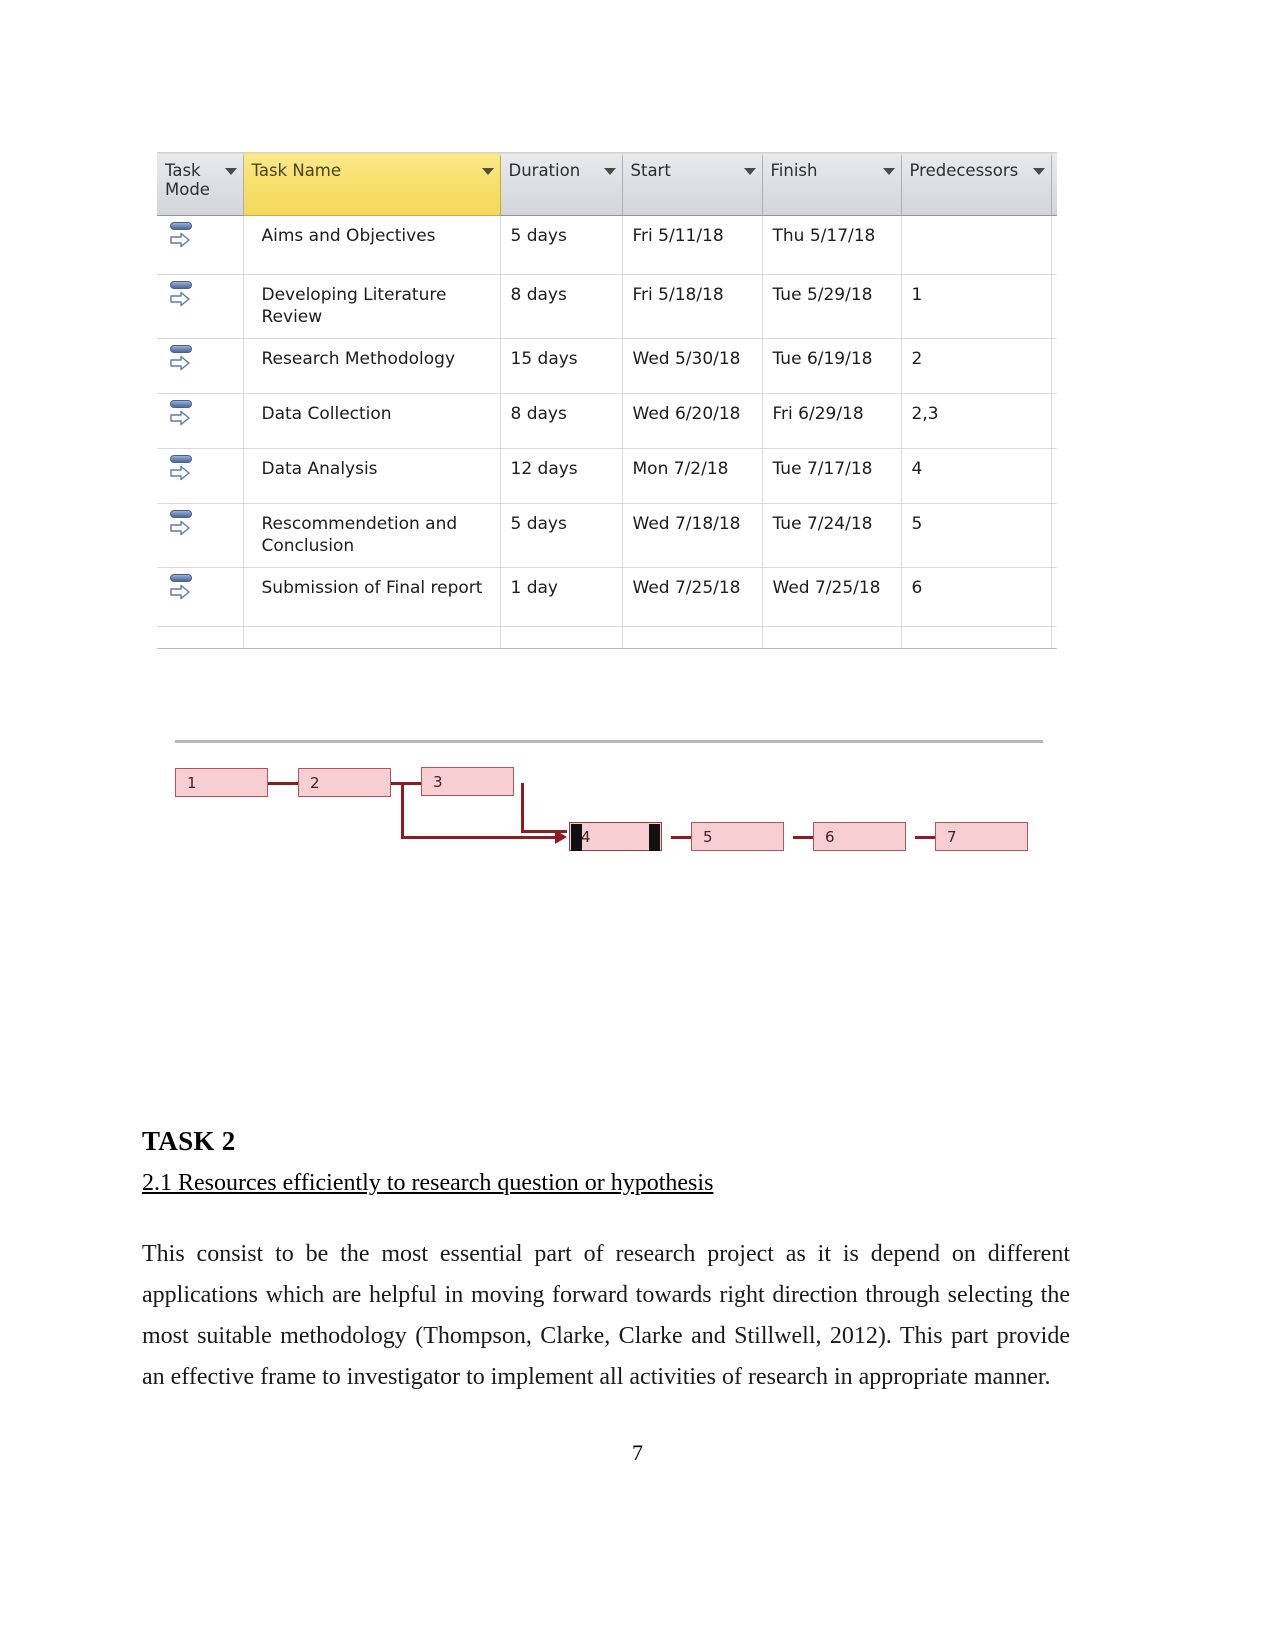 The image size is (1275, 1650). What do you see at coordinates (438, 781) in the screenshot?
I see `network-node-label: 3` at bounding box center [438, 781].